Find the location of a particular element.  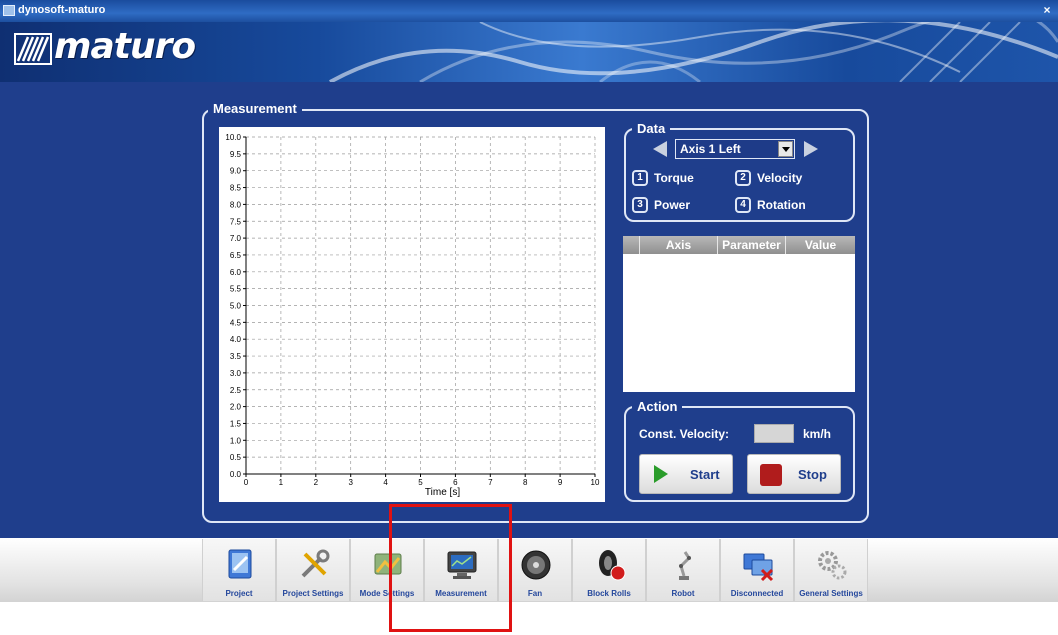

highlight-box is located at coordinates (450, 568).